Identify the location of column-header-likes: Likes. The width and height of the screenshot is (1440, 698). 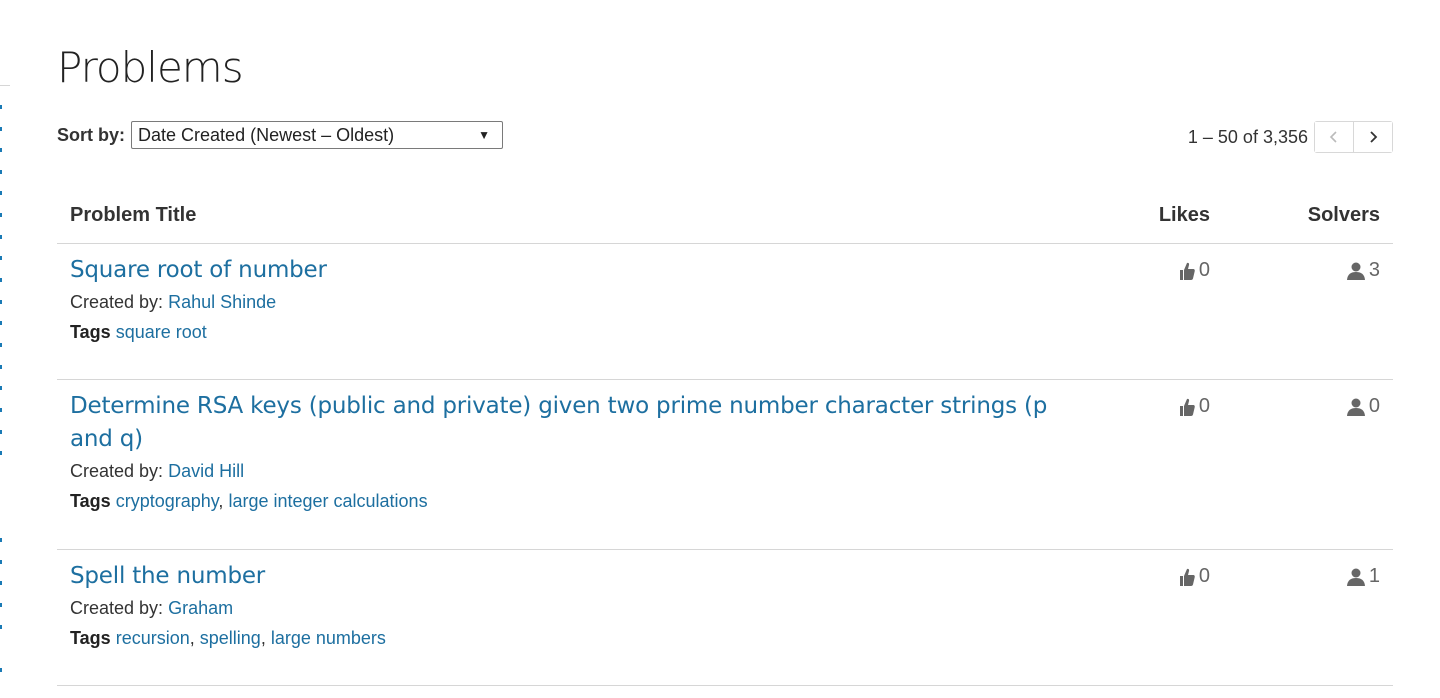
(1184, 215).